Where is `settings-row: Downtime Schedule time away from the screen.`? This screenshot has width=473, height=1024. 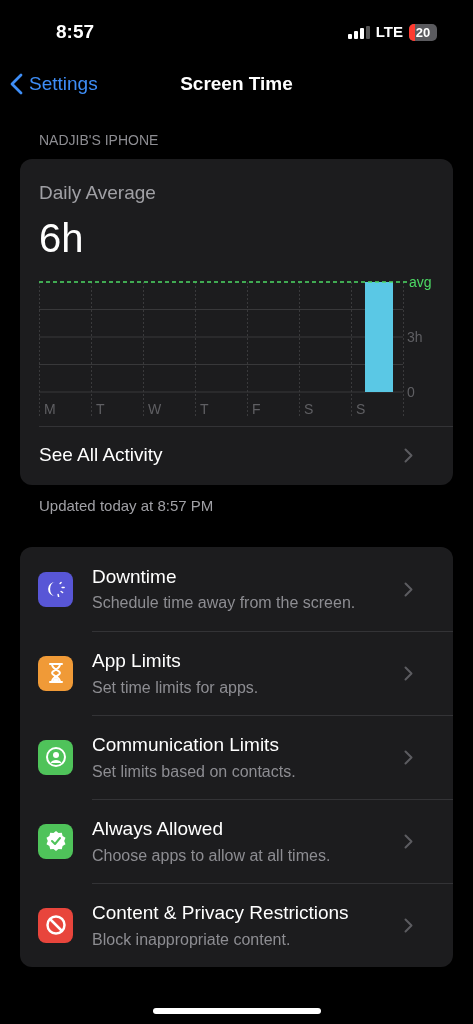
settings-row: Downtime Schedule time away from the screen. is located at coordinates (236, 589).